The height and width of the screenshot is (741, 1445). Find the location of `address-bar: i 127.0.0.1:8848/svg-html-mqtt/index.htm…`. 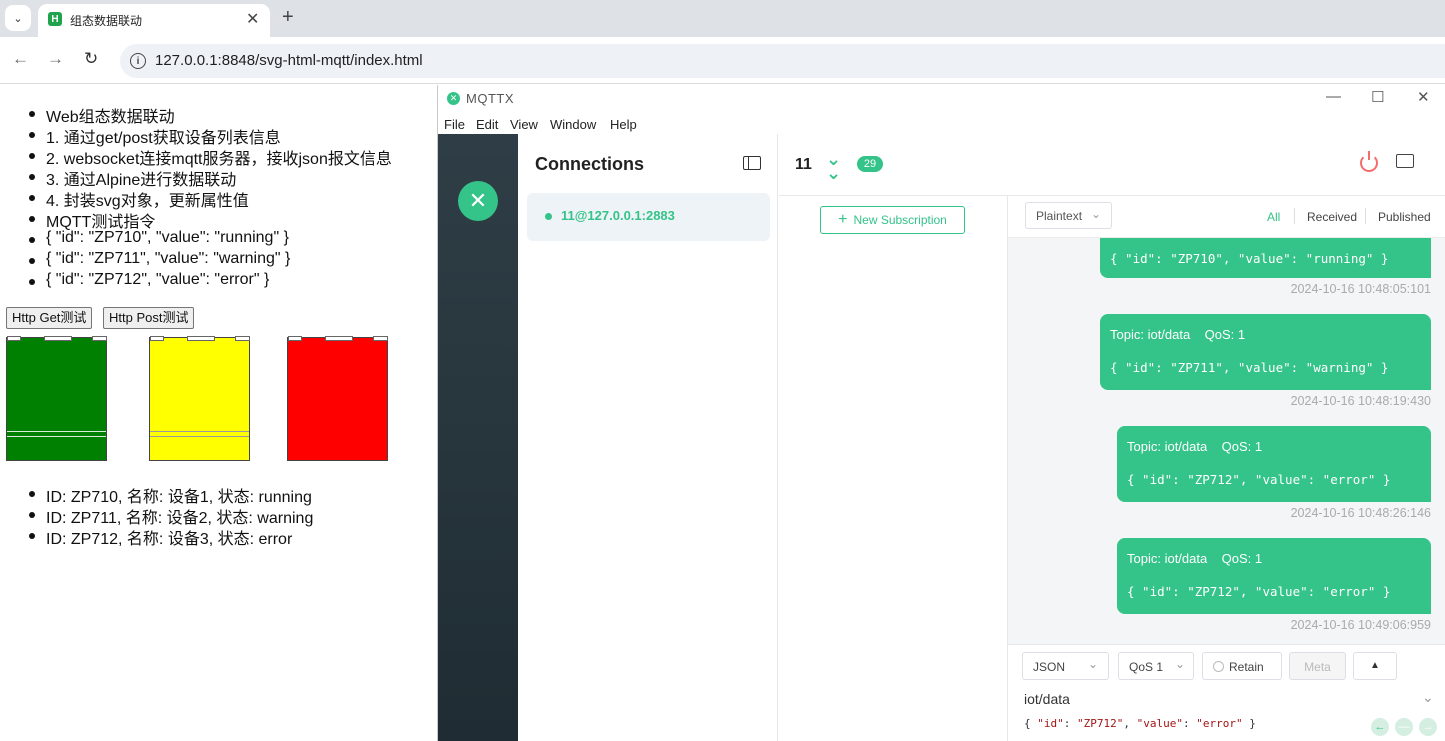

address-bar: i 127.0.0.1:8848/svg-html-mqtt/index.htm… is located at coordinates (782, 61).